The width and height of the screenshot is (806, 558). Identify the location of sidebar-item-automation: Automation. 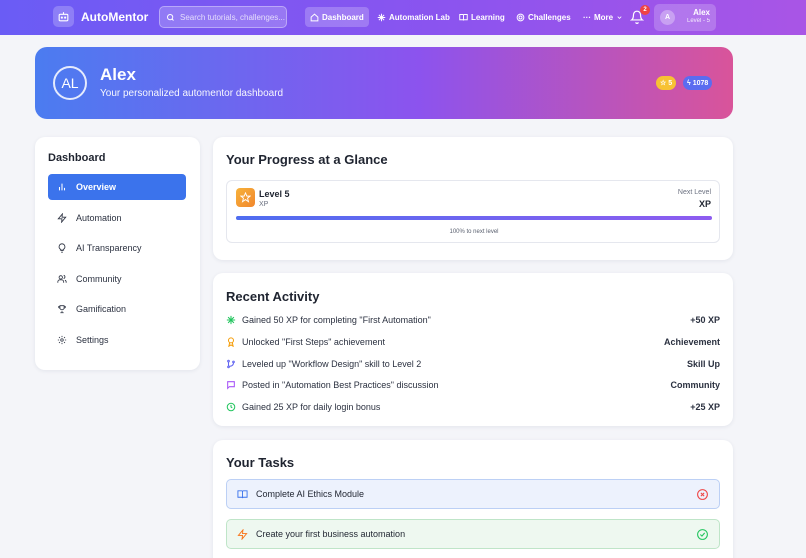
(117, 218).